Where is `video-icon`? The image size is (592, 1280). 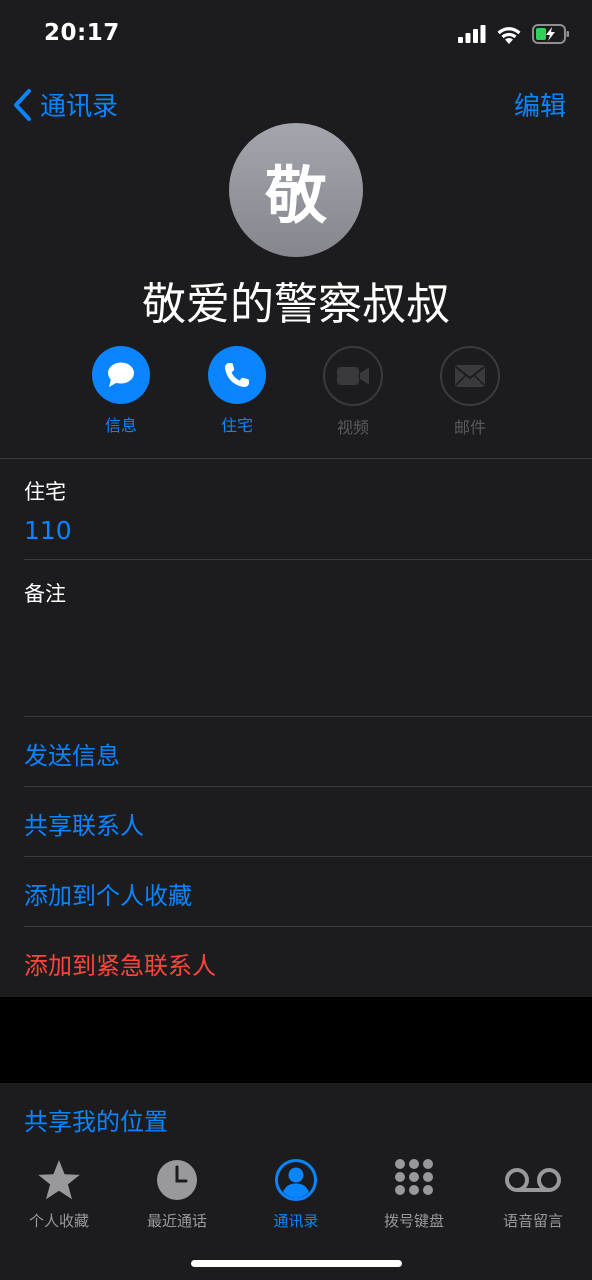
video-icon is located at coordinates (353, 376).